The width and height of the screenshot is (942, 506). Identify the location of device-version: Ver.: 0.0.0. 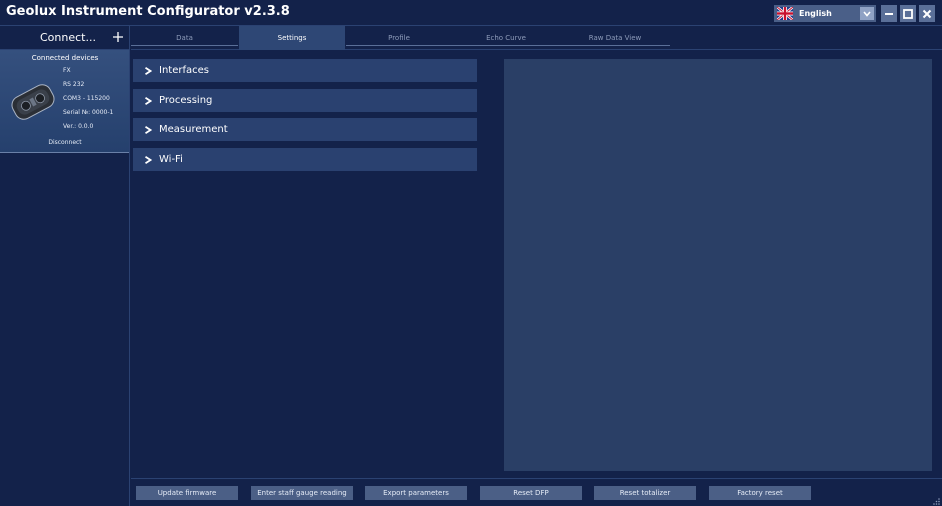
(78, 126).